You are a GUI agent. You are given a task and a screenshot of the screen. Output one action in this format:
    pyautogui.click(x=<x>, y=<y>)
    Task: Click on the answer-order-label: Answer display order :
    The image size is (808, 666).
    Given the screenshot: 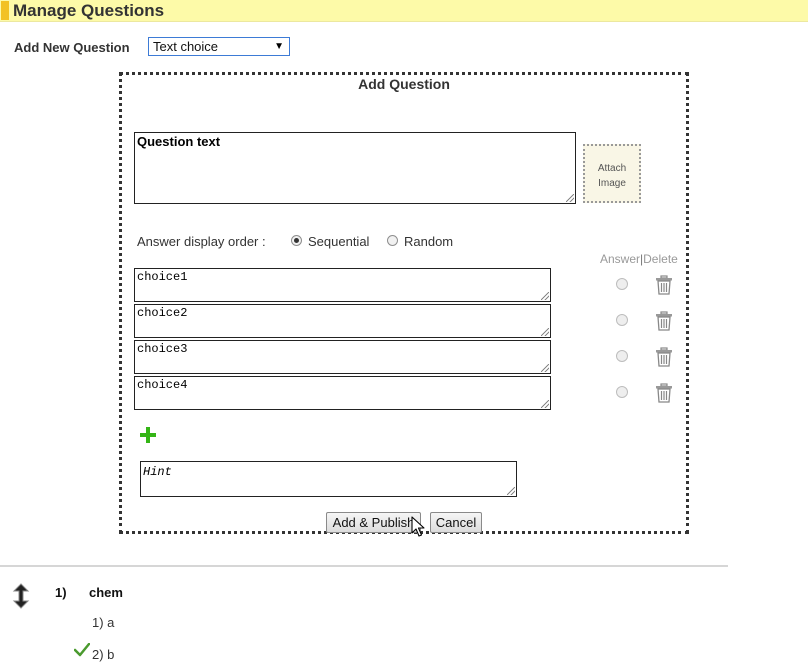 What is the action you would take?
    pyautogui.click(x=201, y=241)
    